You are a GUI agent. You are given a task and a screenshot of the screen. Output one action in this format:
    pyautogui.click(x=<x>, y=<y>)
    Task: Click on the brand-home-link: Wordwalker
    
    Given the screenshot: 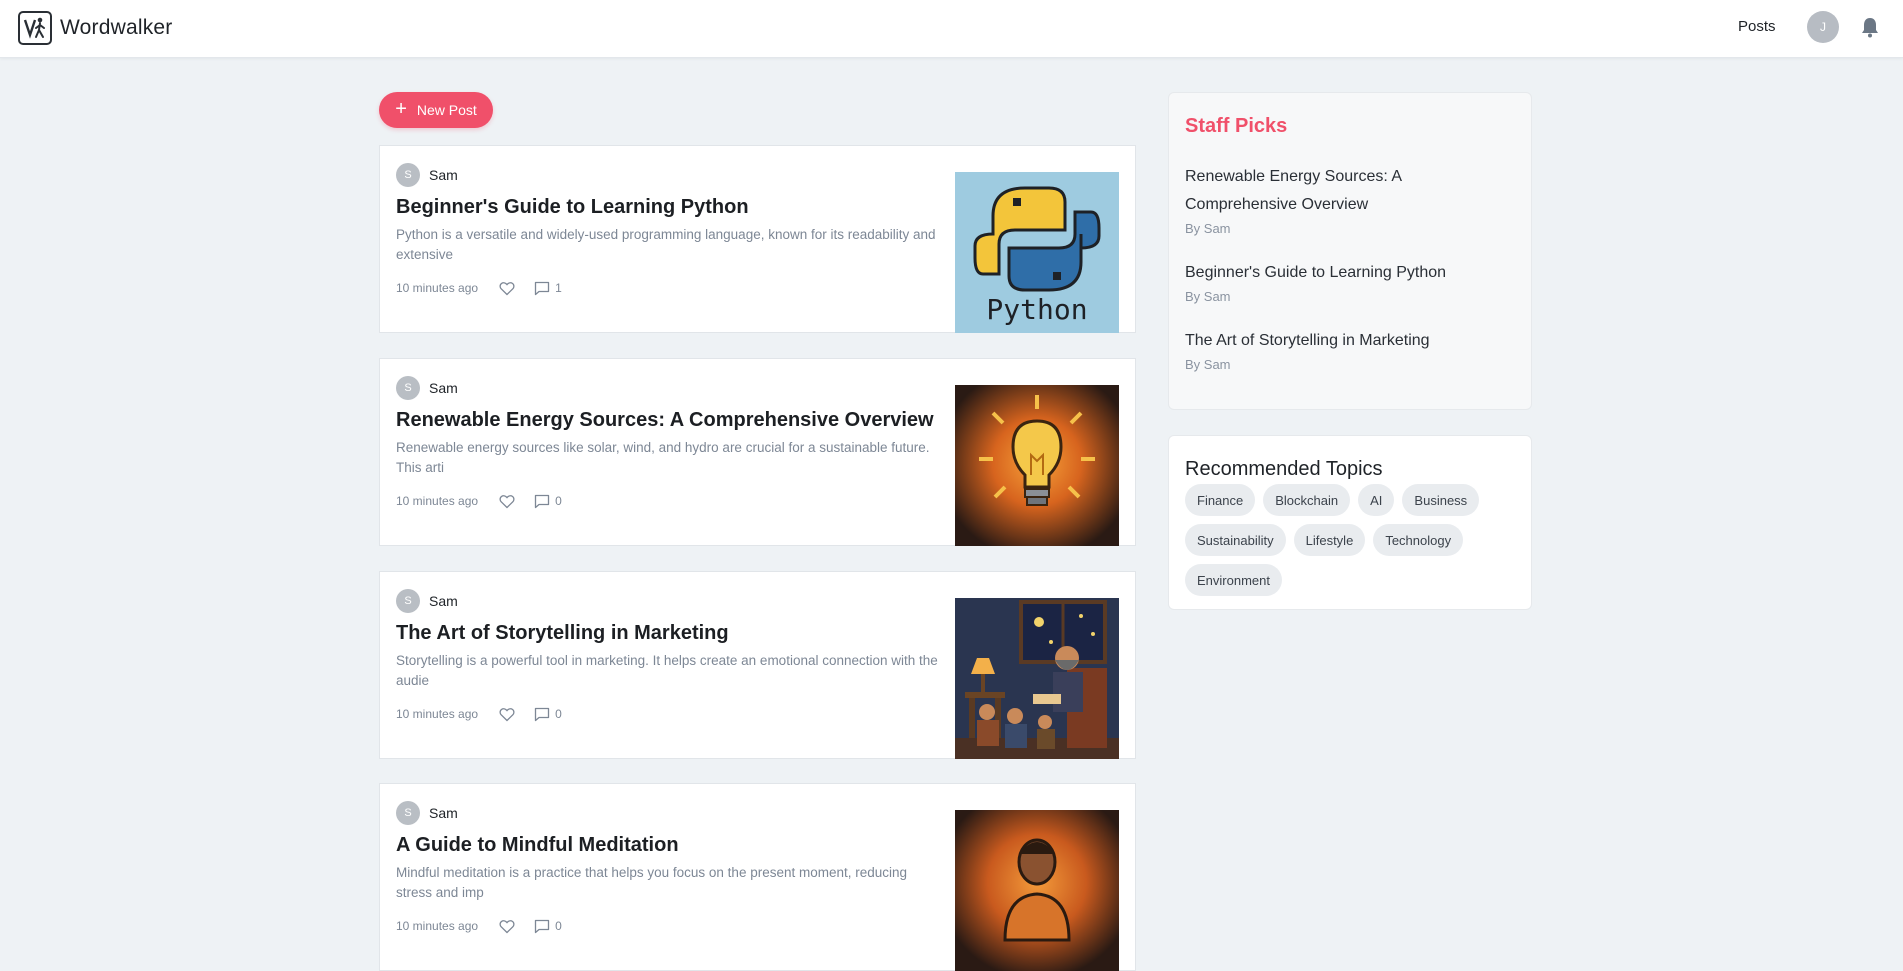 What is the action you would take?
    pyautogui.click(x=95, y=28)
    